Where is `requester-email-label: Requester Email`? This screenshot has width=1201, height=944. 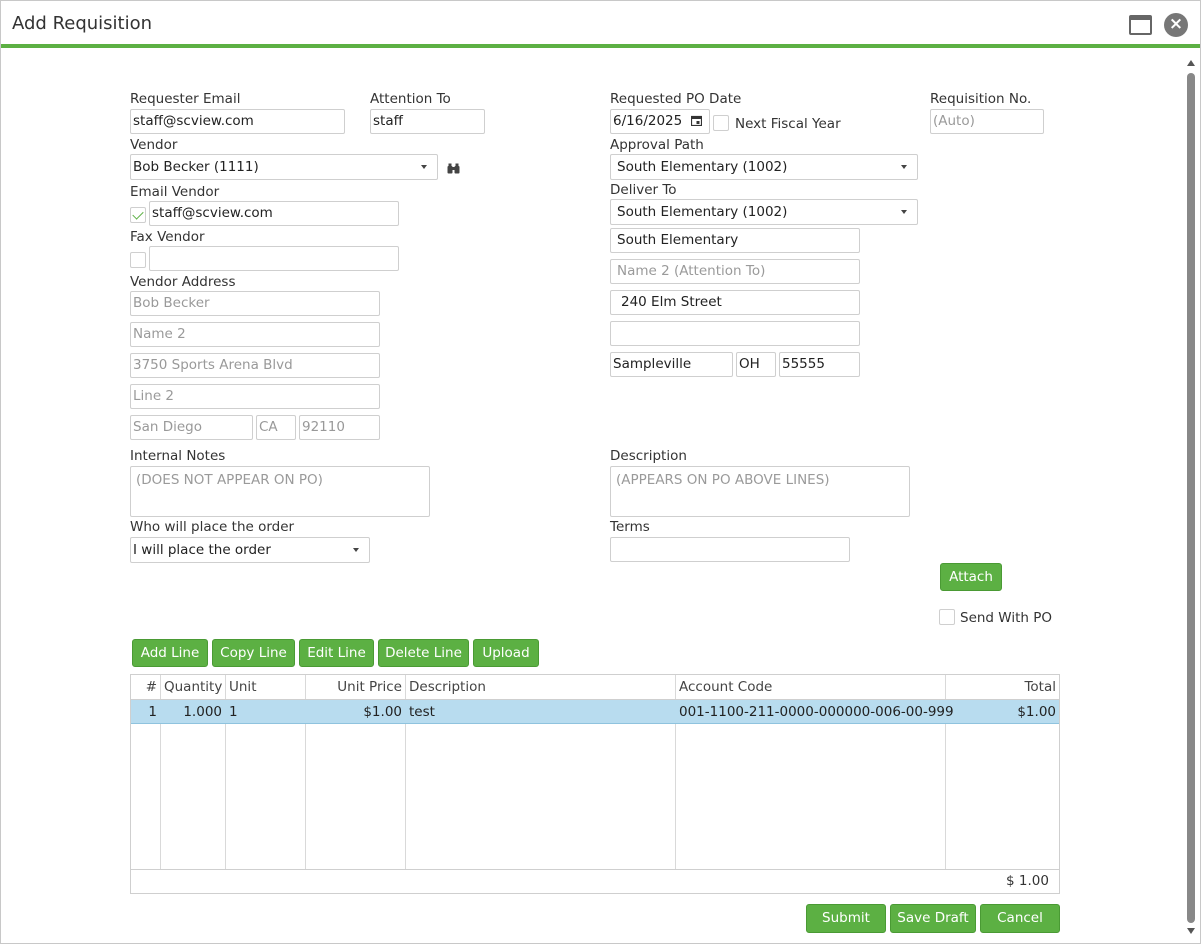 requester-email-label: Requester Email is located at coordinates (185, 99).